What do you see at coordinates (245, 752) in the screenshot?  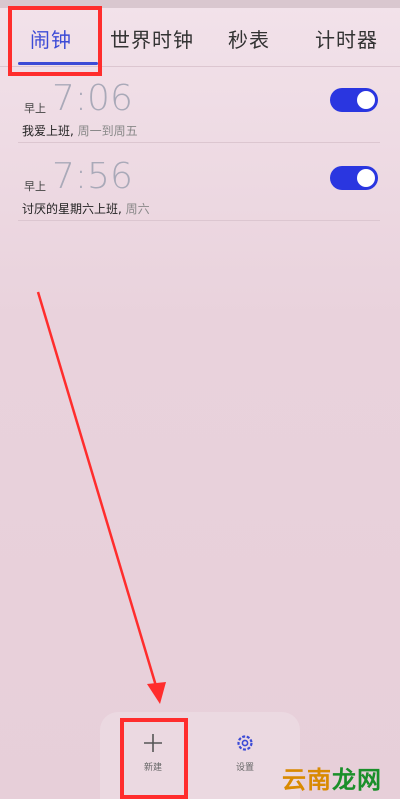 I see `settings-button: 设置` at bounding box center [245, 752].